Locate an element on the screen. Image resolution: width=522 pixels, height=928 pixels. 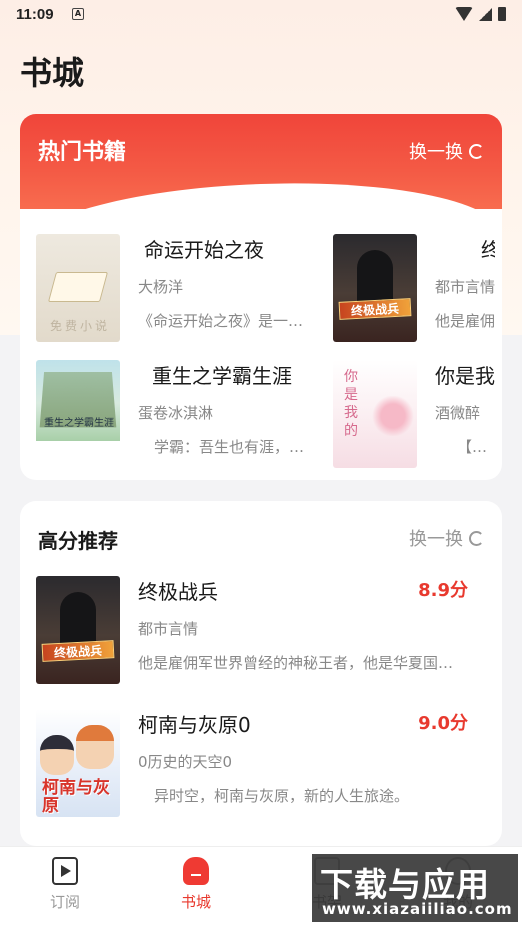
book-author: 酒微醉 is located at coordinates (458, 413).